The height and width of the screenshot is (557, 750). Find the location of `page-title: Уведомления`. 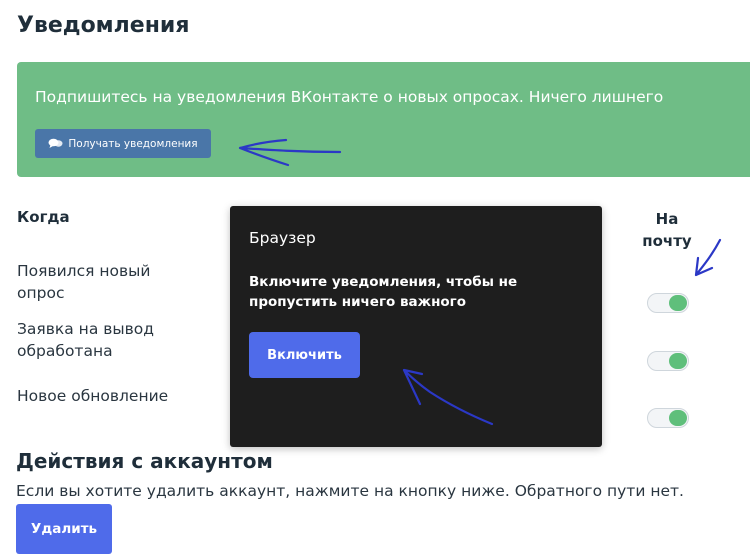

page-title: Уведомления is located at coordinates (103, 25).